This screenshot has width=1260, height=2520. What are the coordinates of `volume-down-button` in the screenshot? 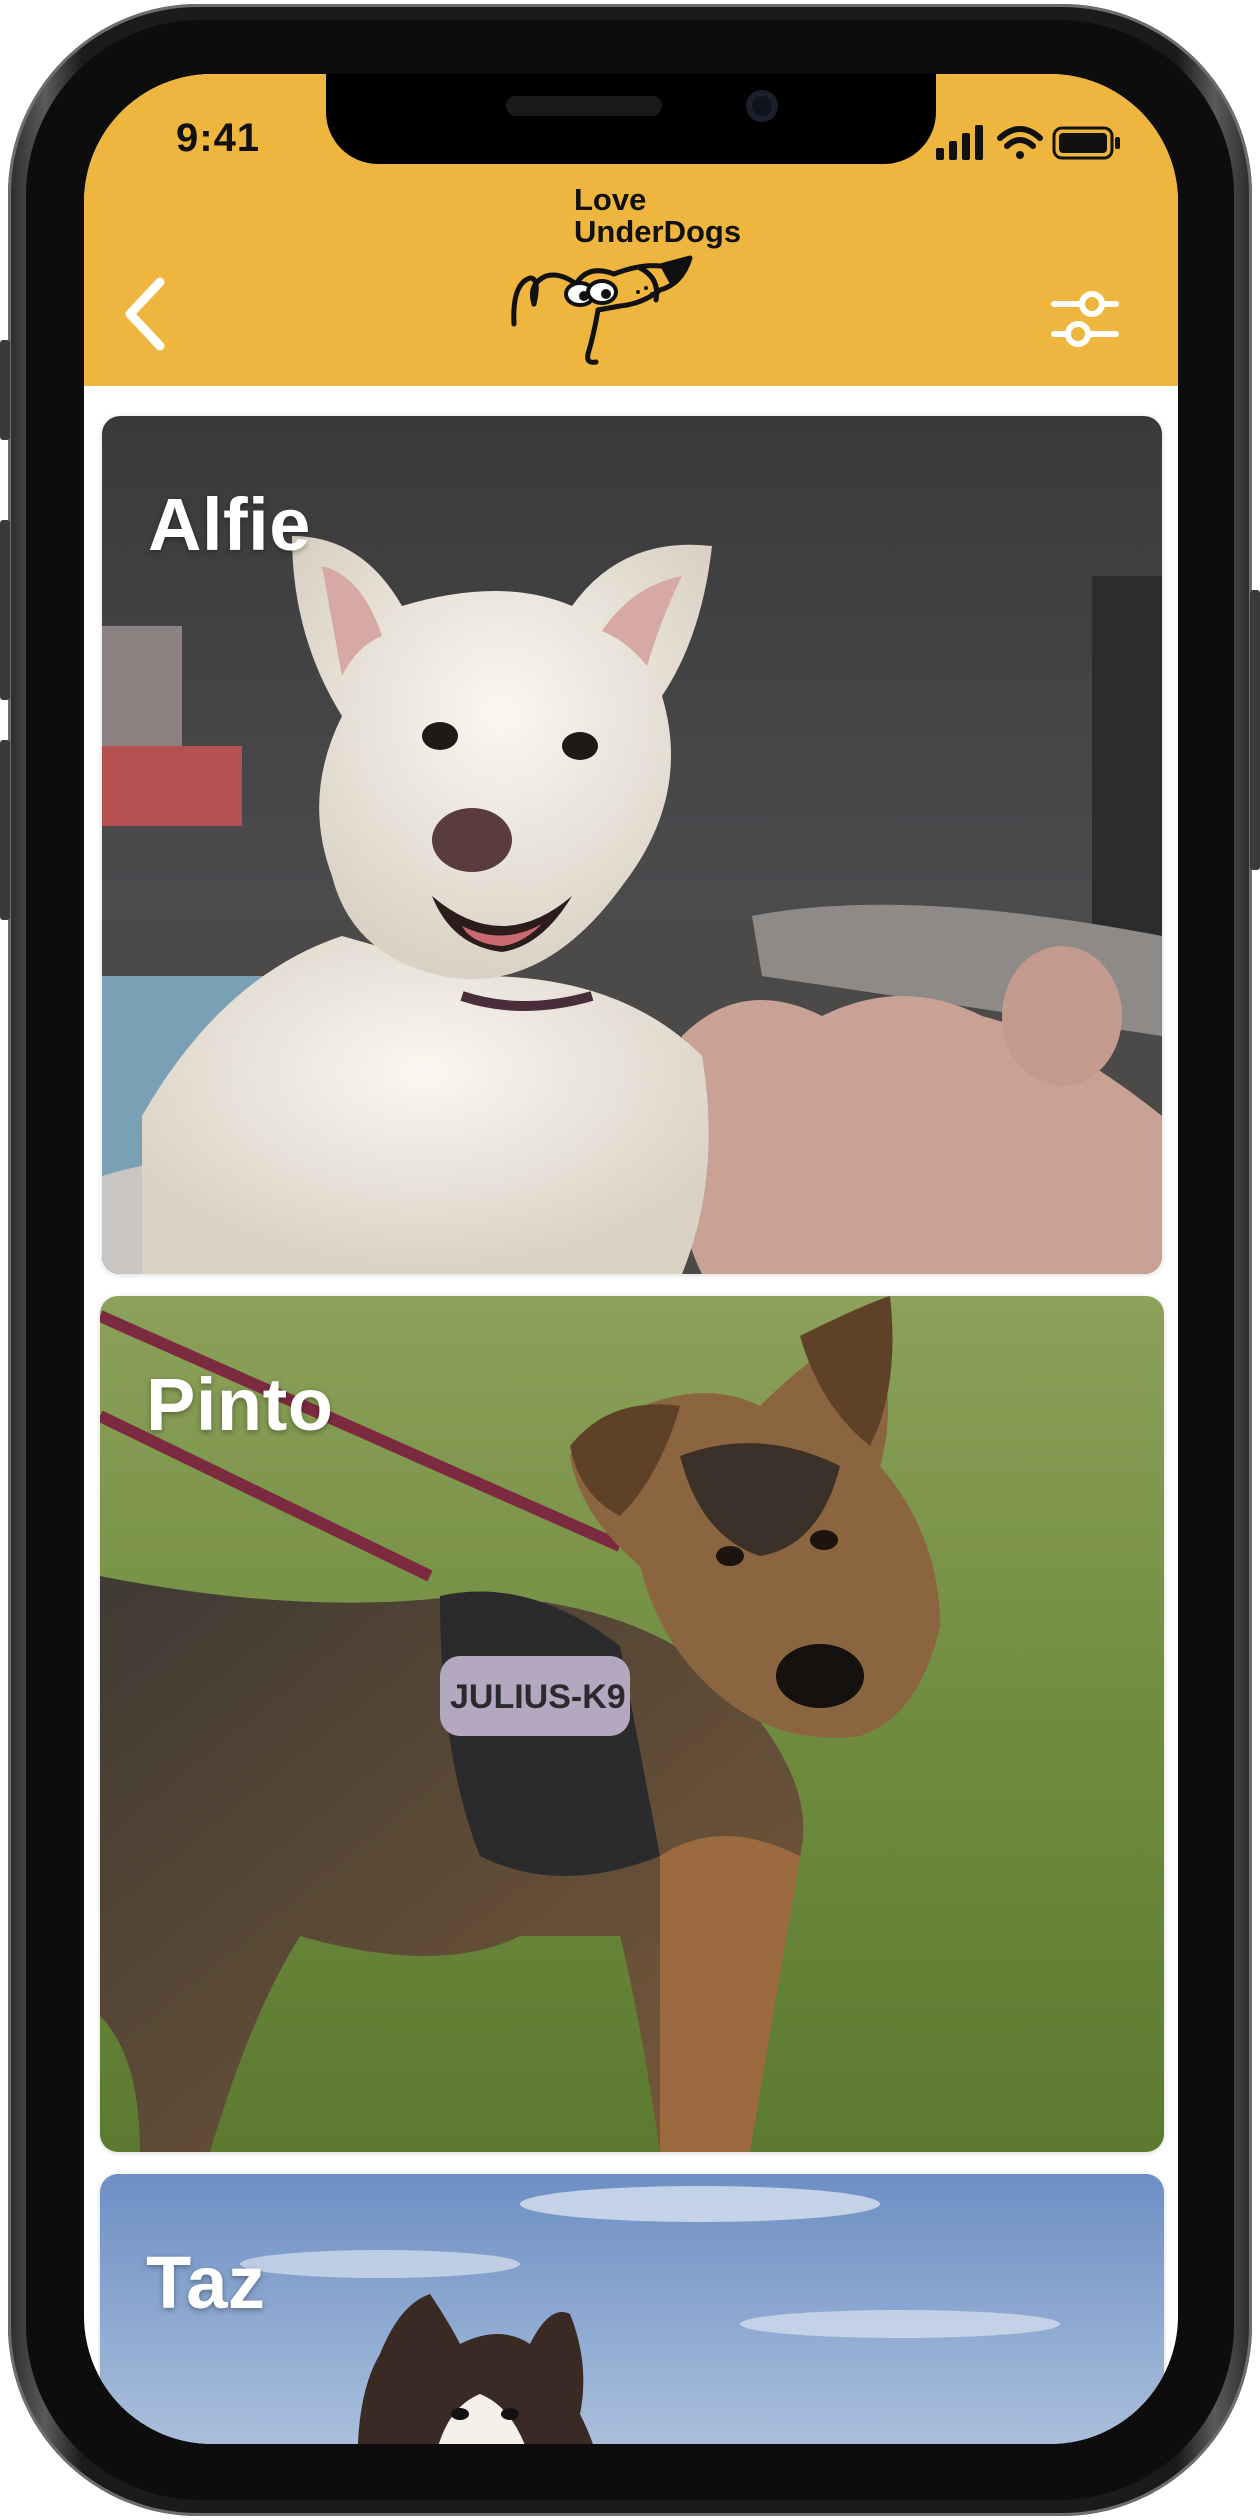 It's located at (5, 830).